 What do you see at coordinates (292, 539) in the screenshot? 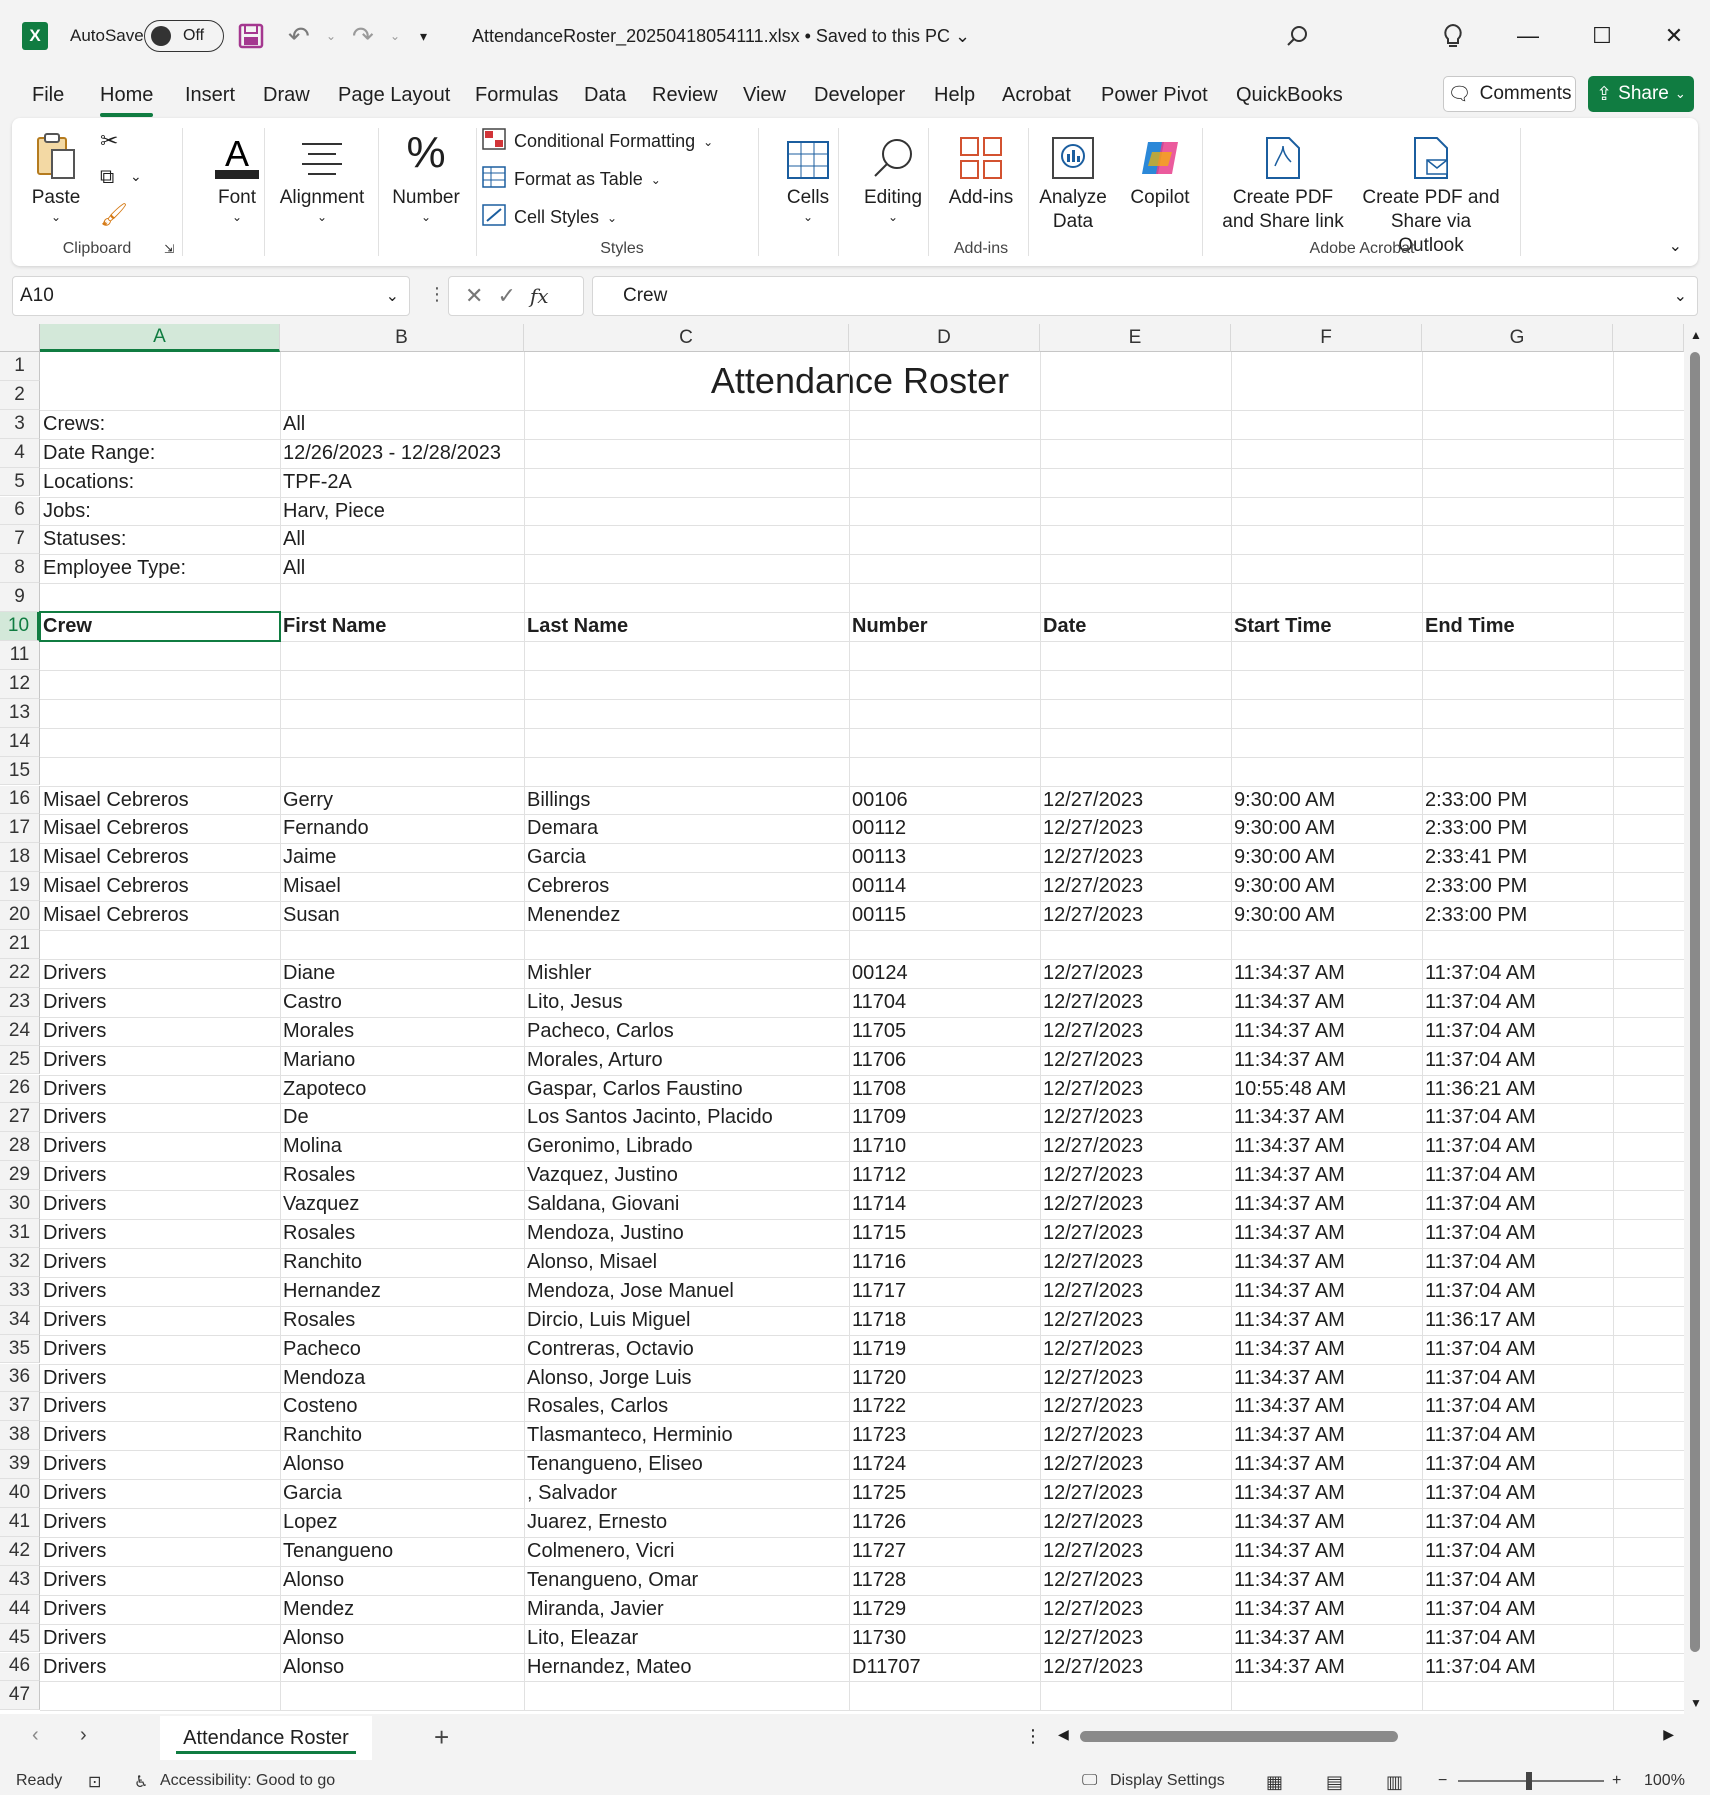
I see `filter-value: All` at bounding box center [292, 539].